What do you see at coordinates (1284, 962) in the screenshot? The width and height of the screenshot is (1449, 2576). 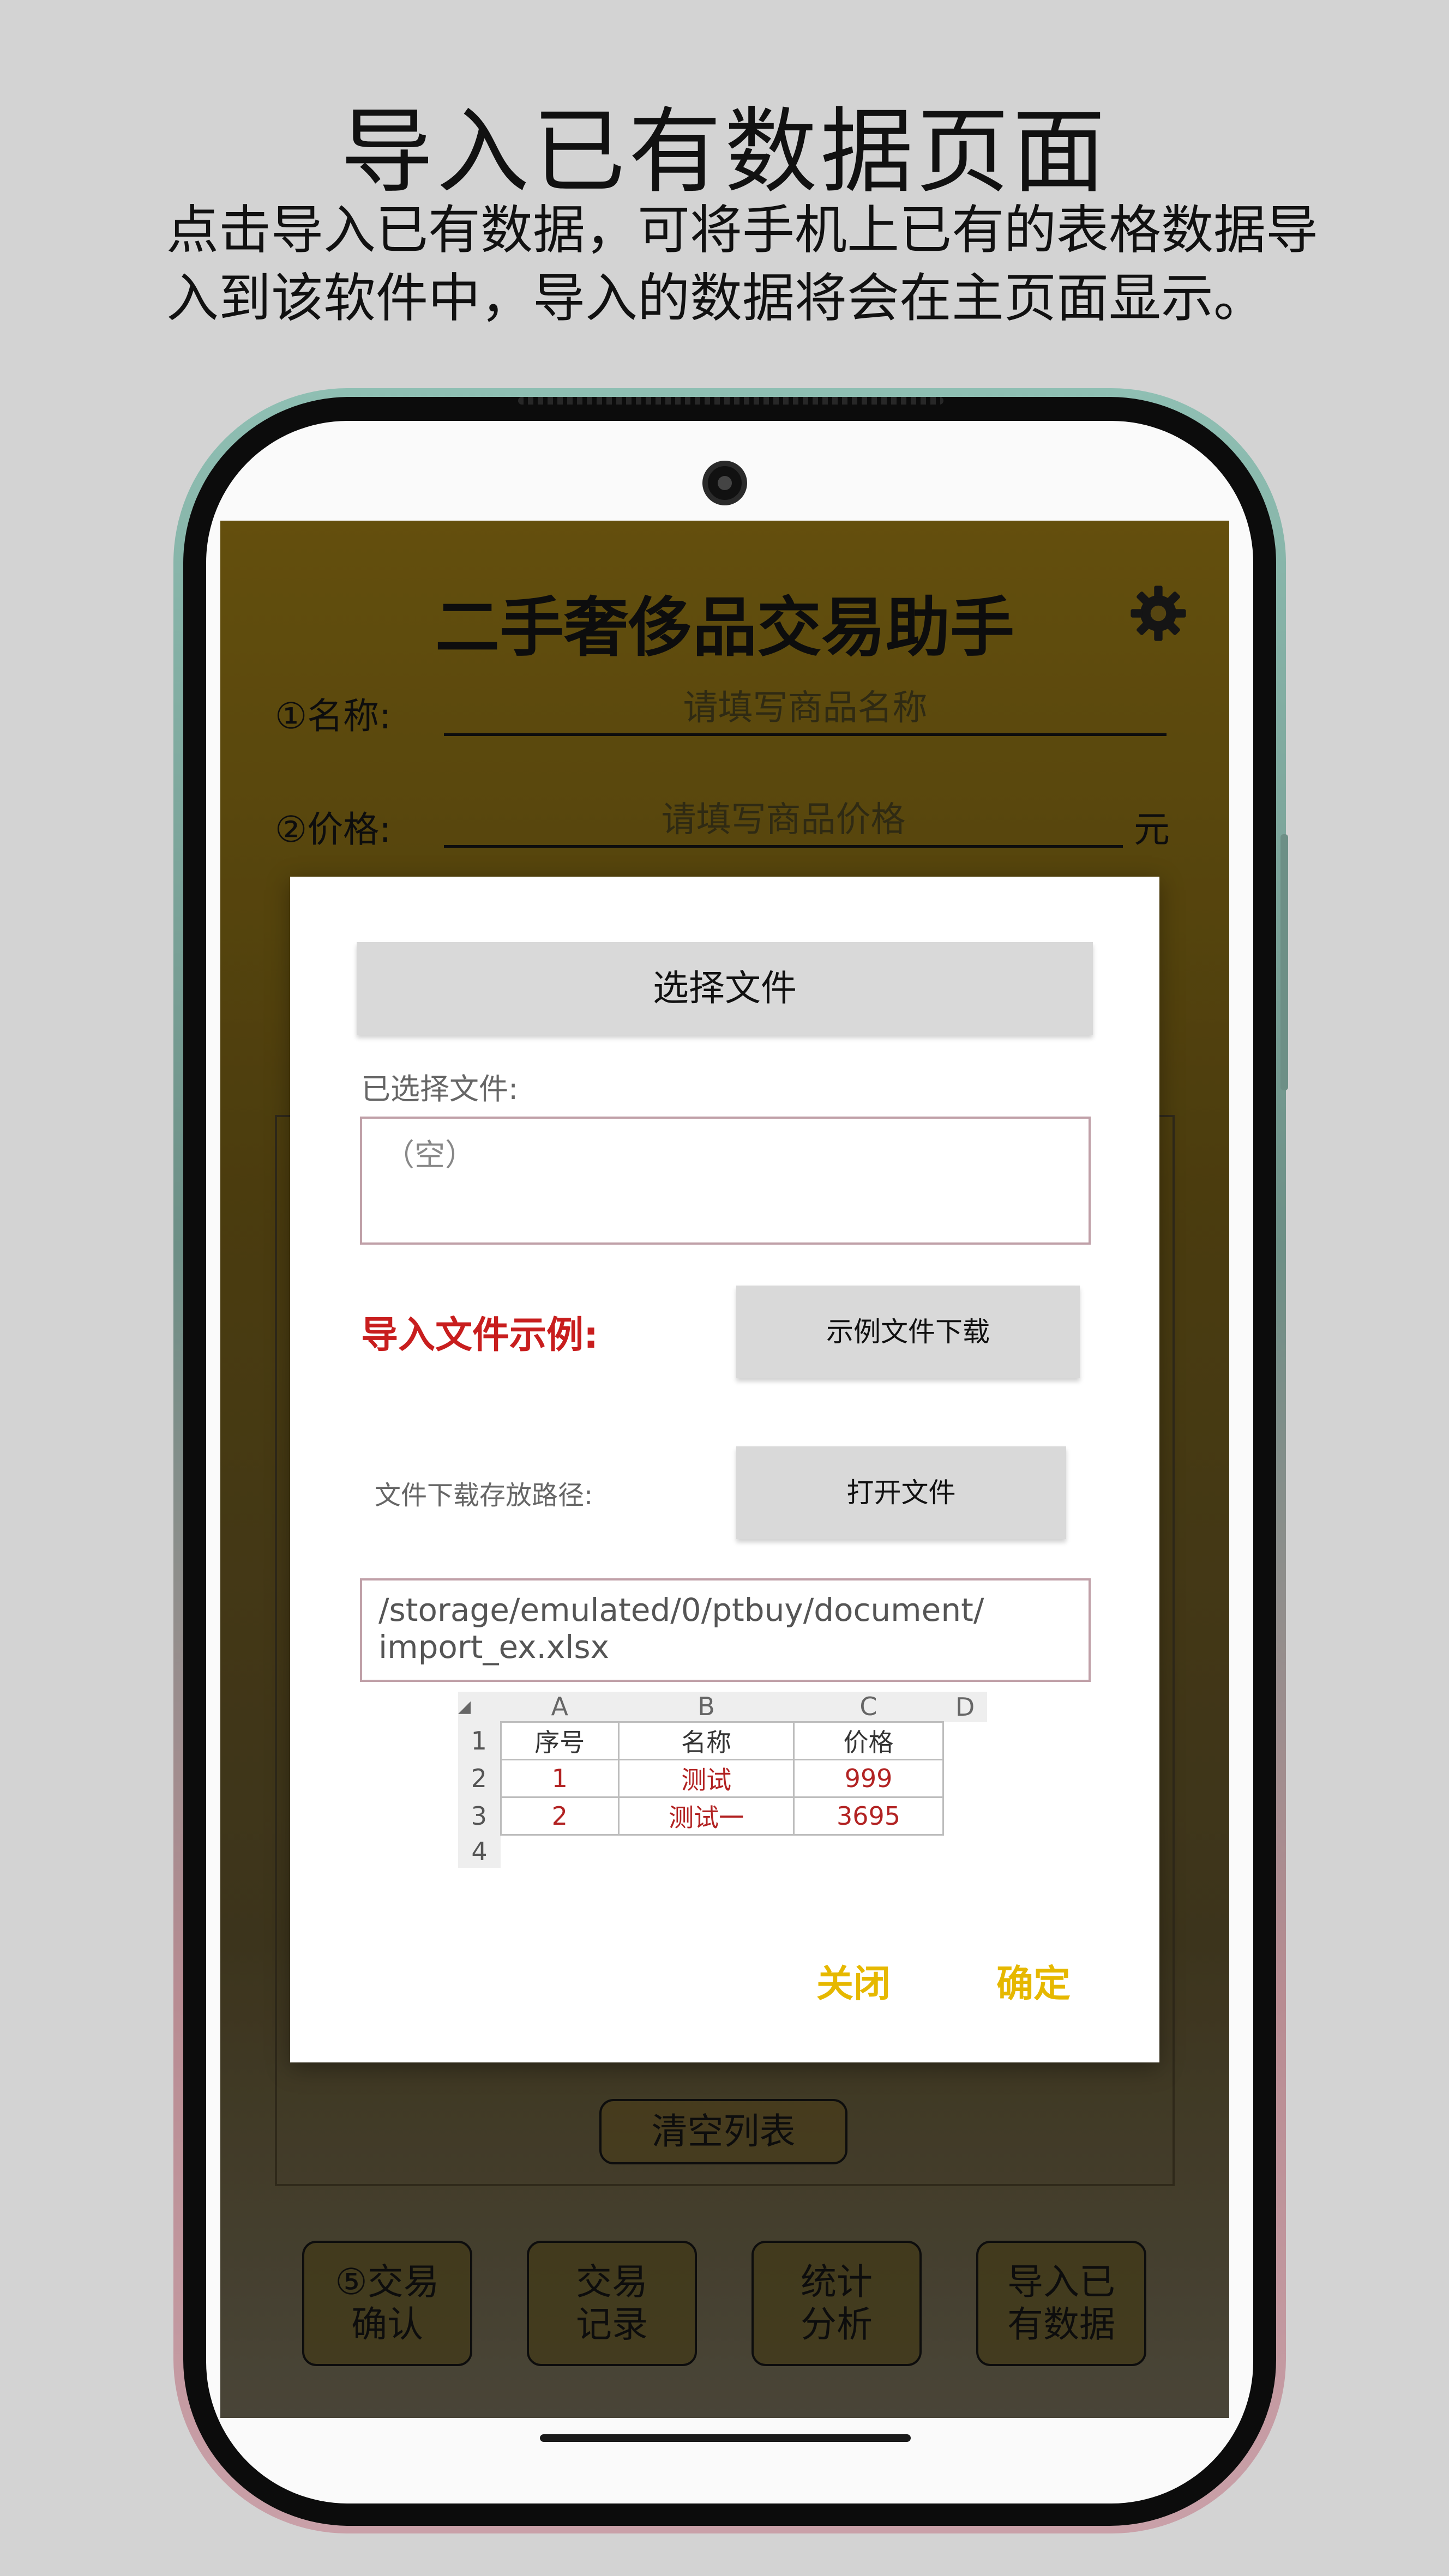 I see `phone-side-button` at bounding box center [1284, 962].